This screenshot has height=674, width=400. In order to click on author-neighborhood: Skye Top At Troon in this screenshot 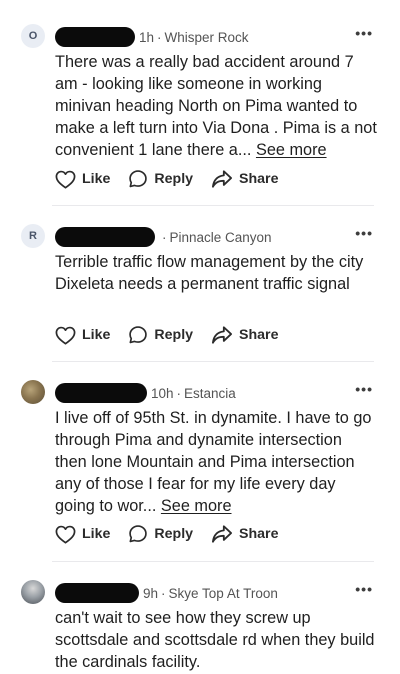, I will do `click(223, 593)`.